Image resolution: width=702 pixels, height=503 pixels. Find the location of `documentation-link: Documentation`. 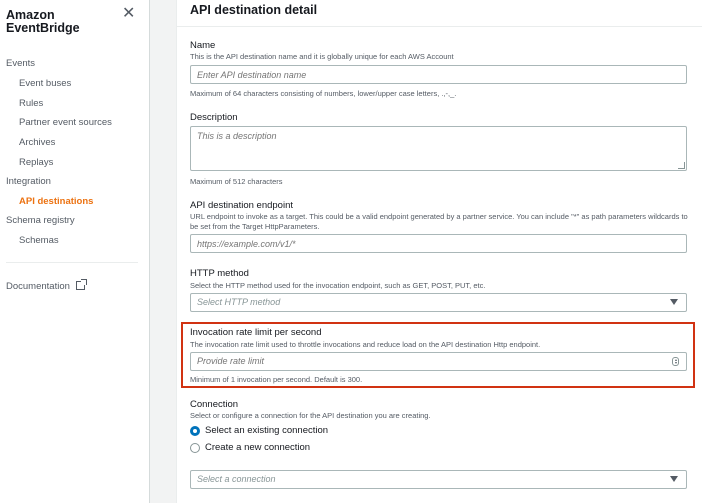

documentation-link: Documentation is located at coordinates (46, 286).